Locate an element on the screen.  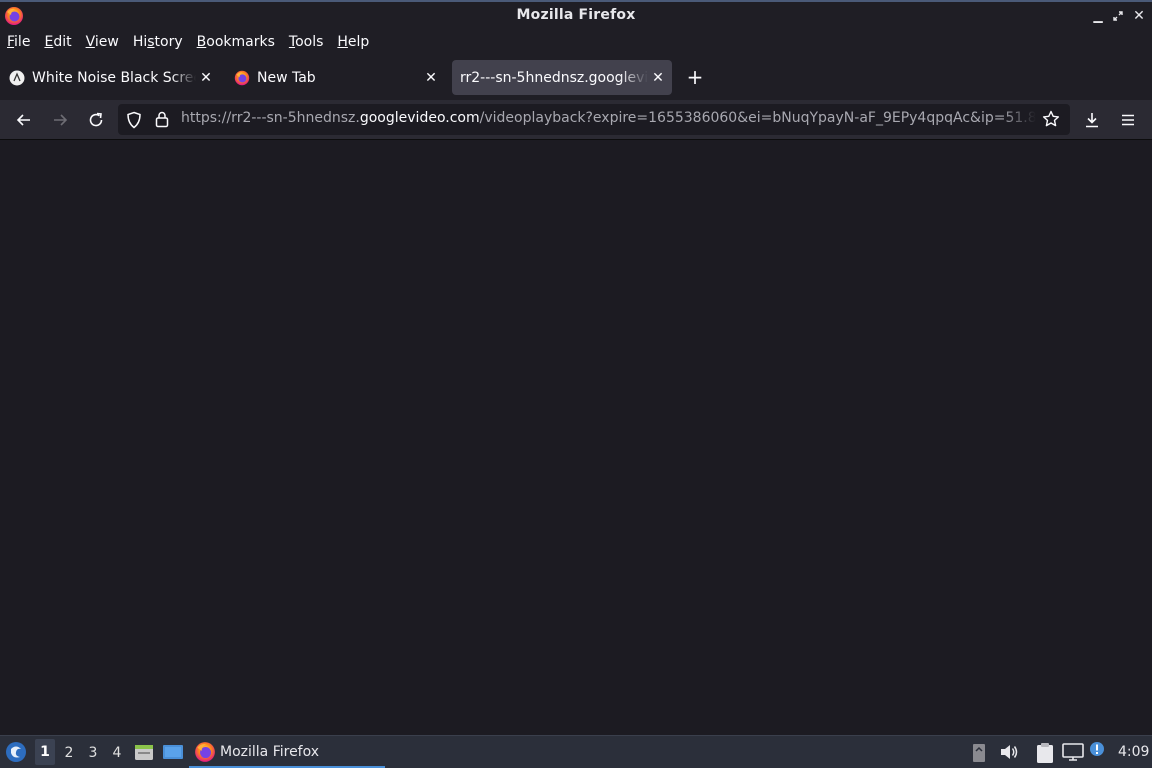
close-window-button: ✕ is located at coordinates (1139, 16).